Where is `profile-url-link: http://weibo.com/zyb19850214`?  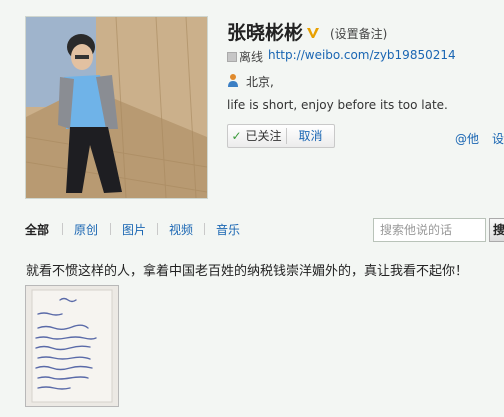
profile-url-link: http://weibo.com/zyb19850214 is located at coordinates (362, 55).